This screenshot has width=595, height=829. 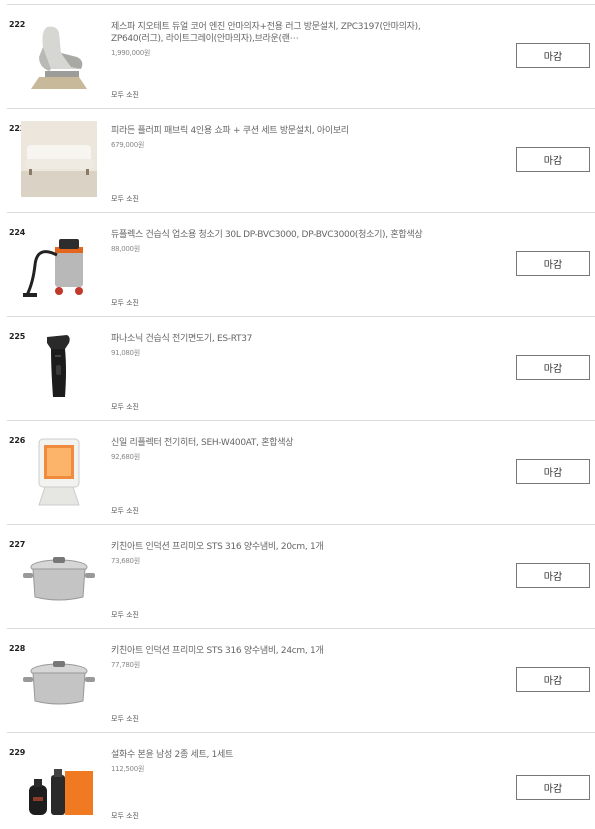 What do you see at coordinates (59, 471) in the screenshot?
I see `electric-heater-icon` at bounding box center [59, 471].